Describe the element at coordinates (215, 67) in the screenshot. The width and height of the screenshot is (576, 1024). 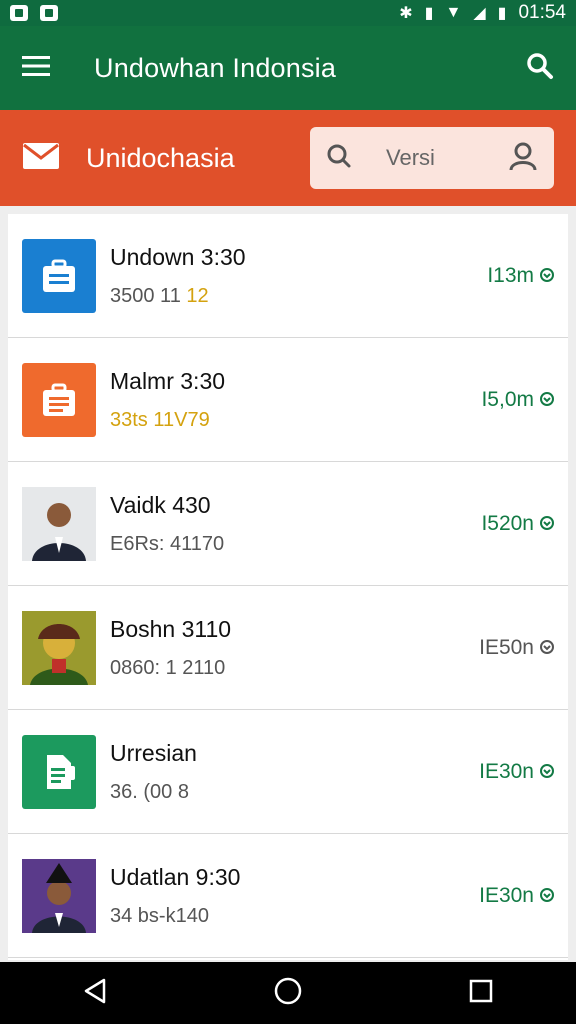
I see `app-title: Undowhan Indonsia` at that location.